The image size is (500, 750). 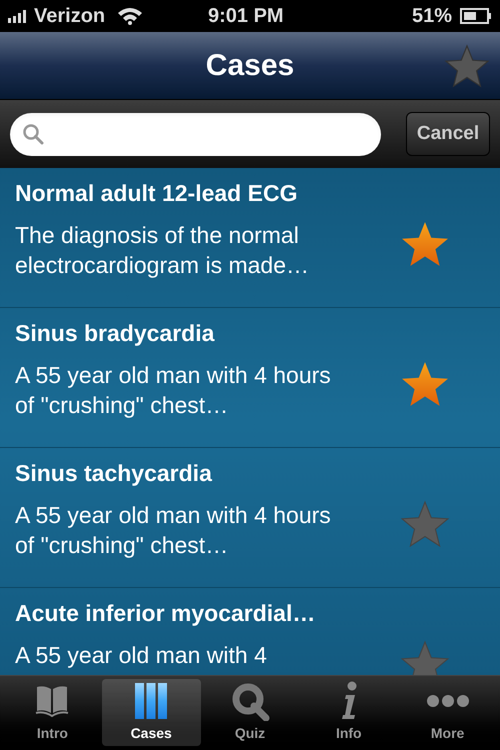 I want to click on case-description: A 55 year old man with 4, so click(x=141, y=655).